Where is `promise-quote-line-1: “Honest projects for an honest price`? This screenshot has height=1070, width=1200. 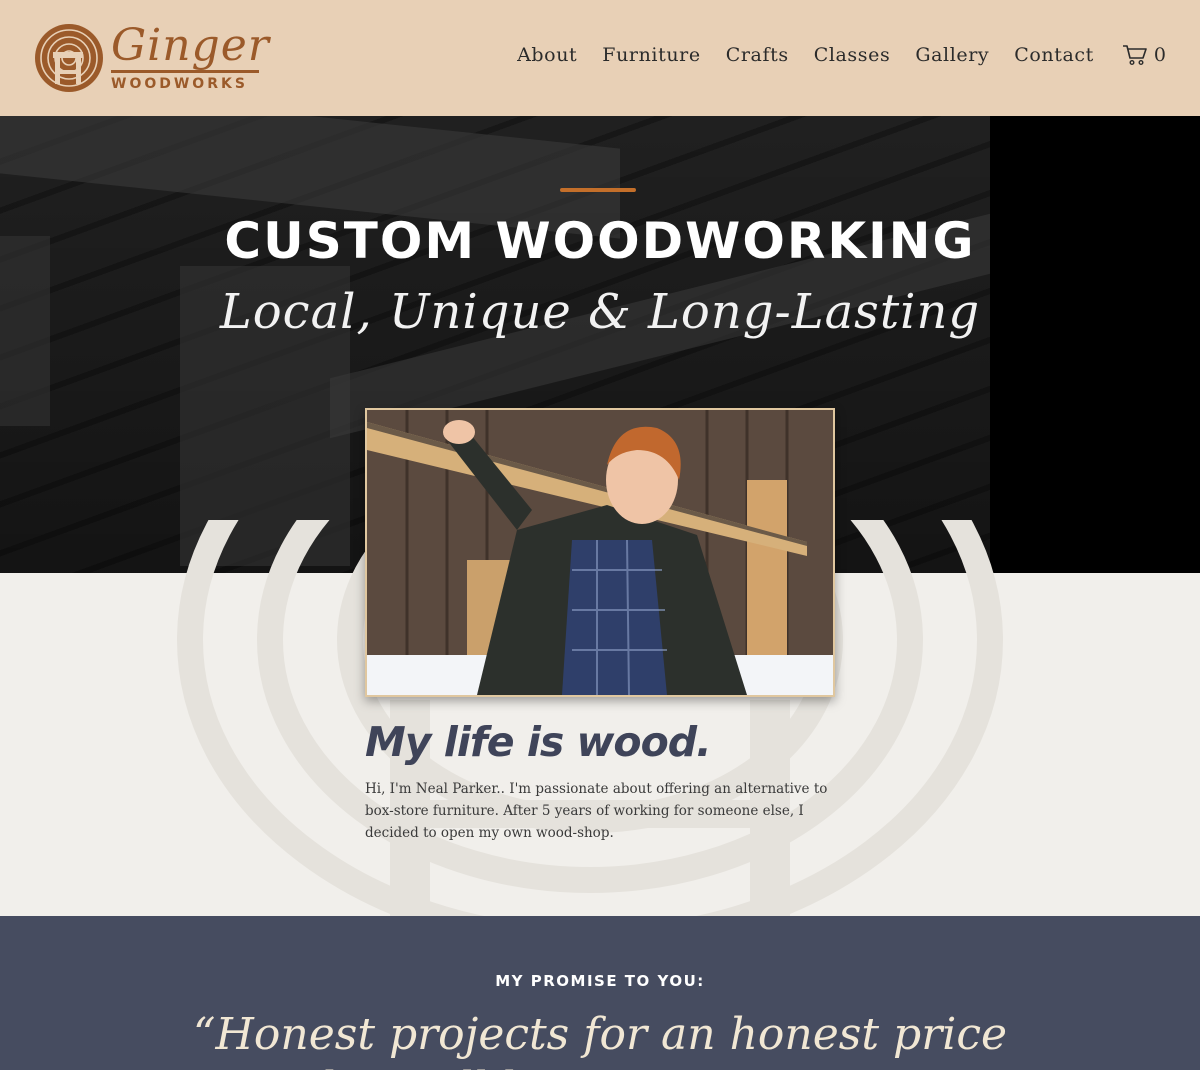 promise-quote-line-1: “Honest projects for an honest price is located at coordinates (600, 1034).